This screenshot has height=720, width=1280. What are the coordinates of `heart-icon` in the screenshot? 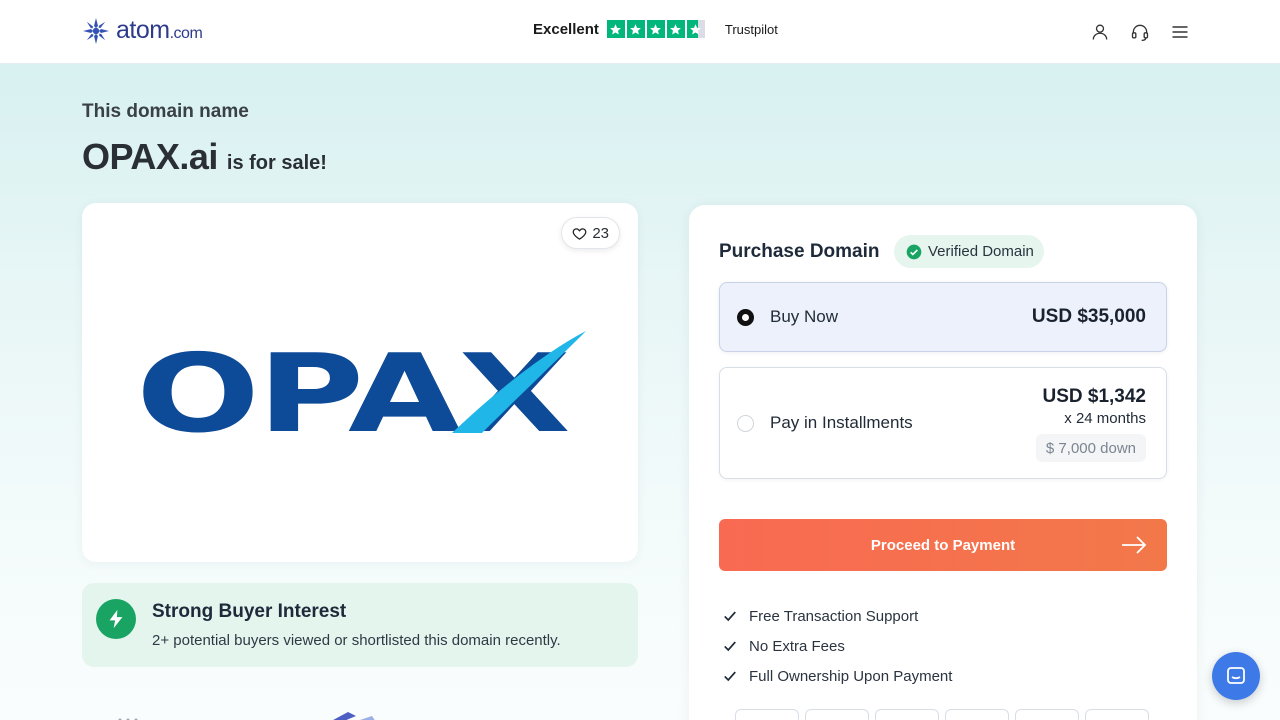 It's located at (579, 233).